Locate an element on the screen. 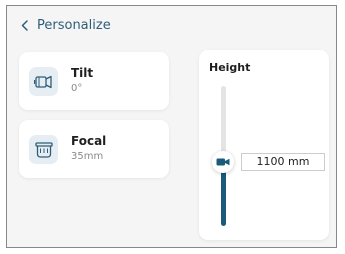 The width and height of the screenshot is (345, 254). tilt-value: 0° is located at coordinates (77, 88).